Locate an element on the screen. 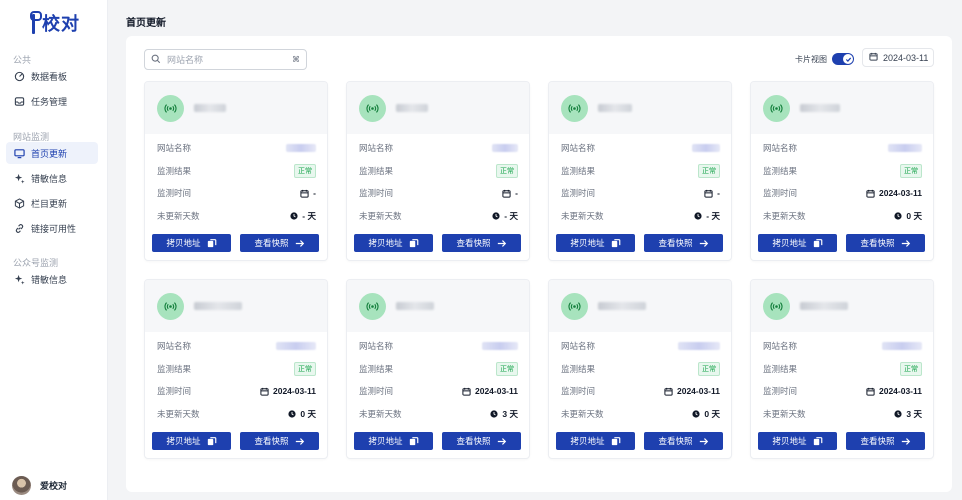  sidebar-item-dashboard: 数据看板 is located at coordinates (52, 76).